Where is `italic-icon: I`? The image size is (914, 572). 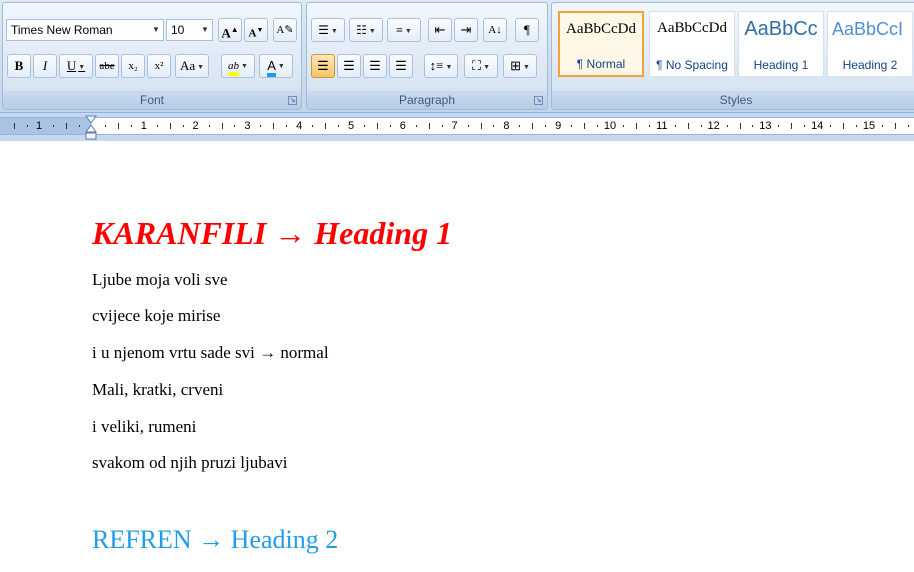
italic-icon: I is located at coordinates (45, 65).